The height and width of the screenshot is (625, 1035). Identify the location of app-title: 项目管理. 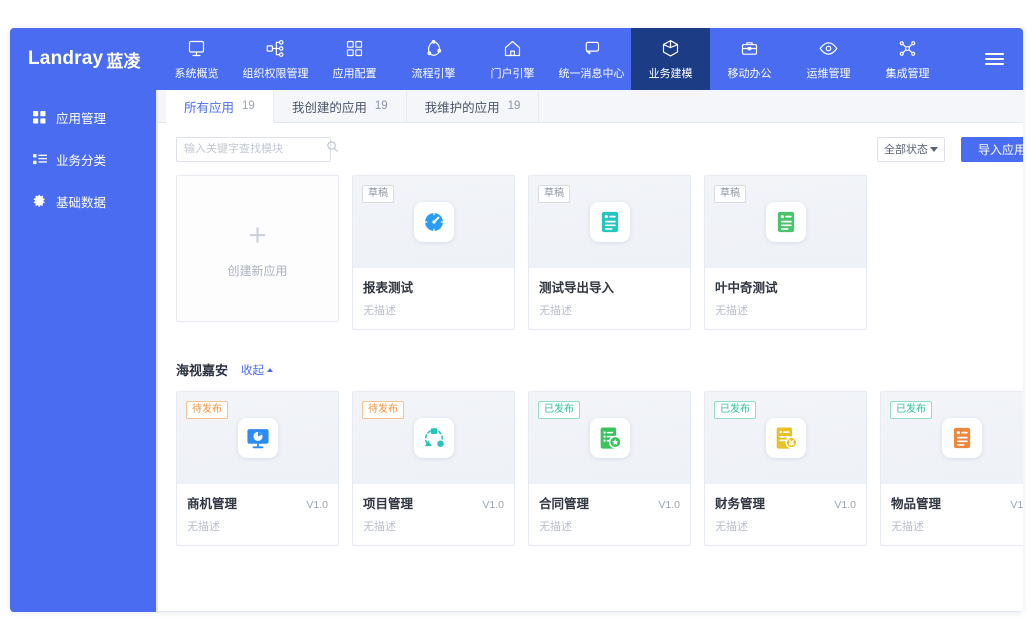
(388, 504).